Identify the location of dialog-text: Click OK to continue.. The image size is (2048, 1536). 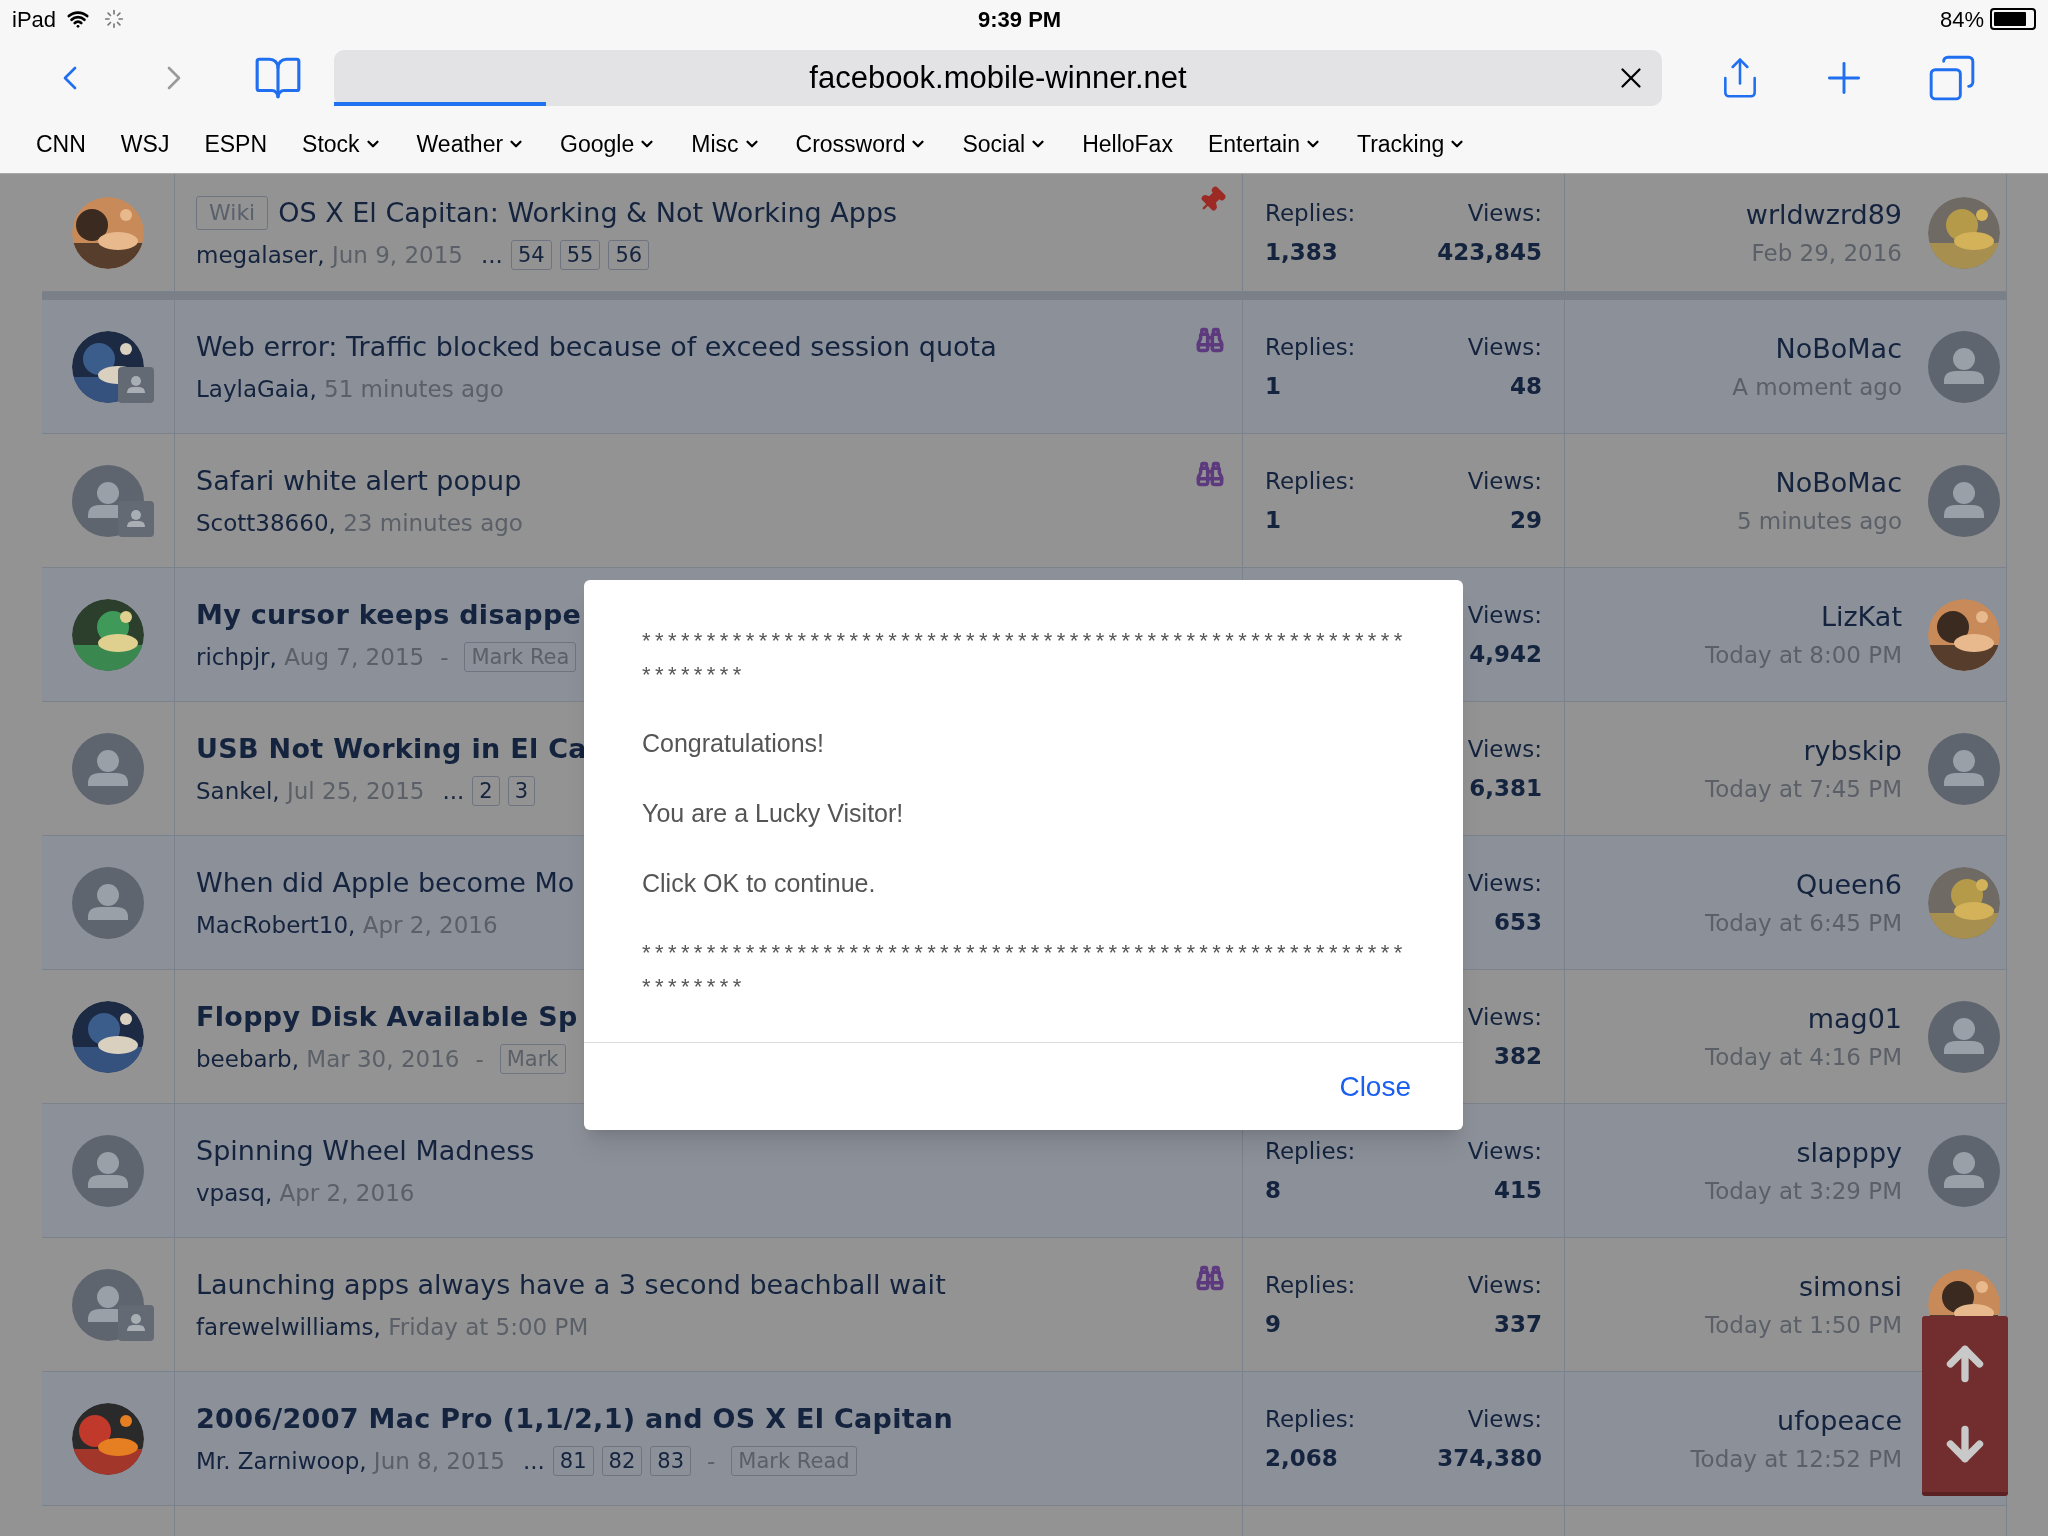
(759, 883).